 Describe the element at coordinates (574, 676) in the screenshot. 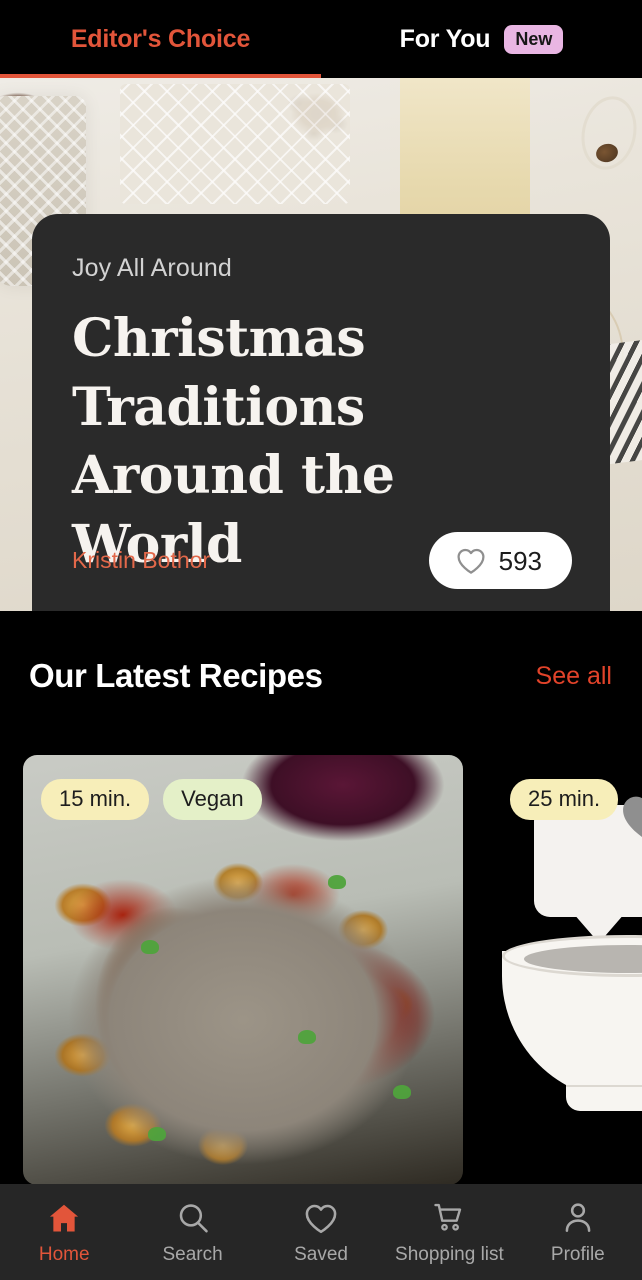

I see `see-all-link: See all` at that location.